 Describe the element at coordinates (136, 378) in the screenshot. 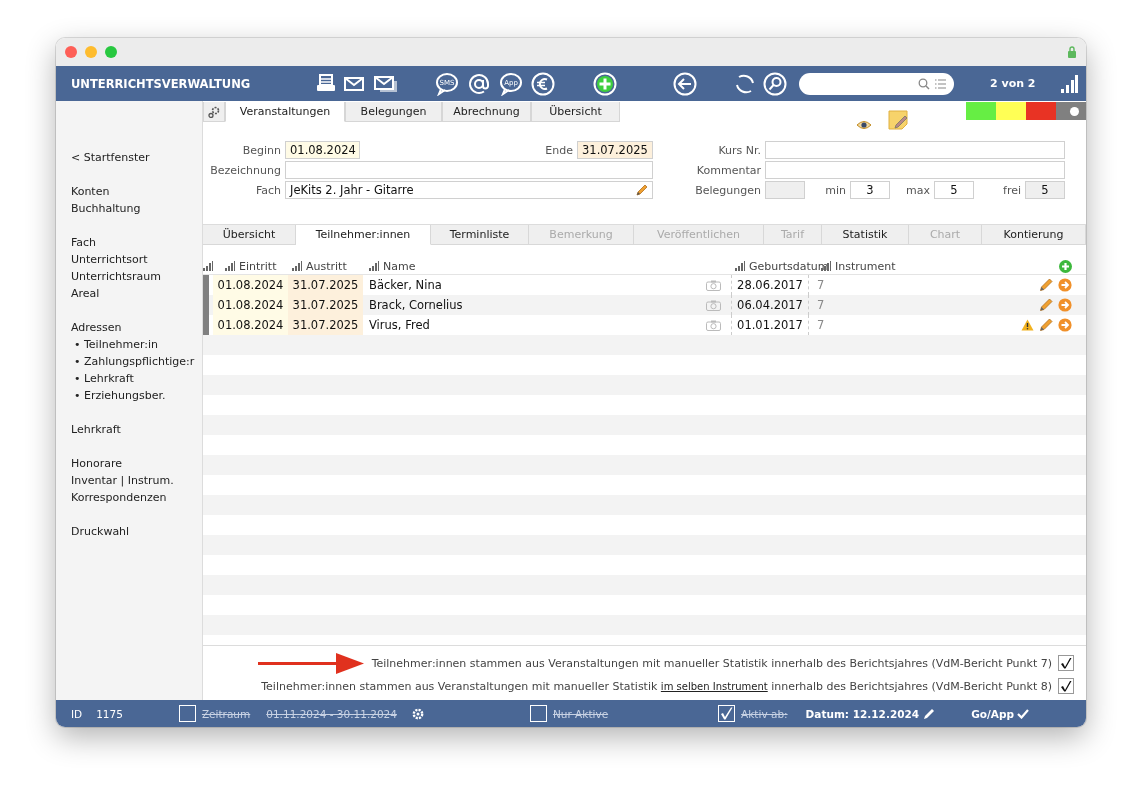

I see `sidebar-item: • Lehrkraft` at that location.